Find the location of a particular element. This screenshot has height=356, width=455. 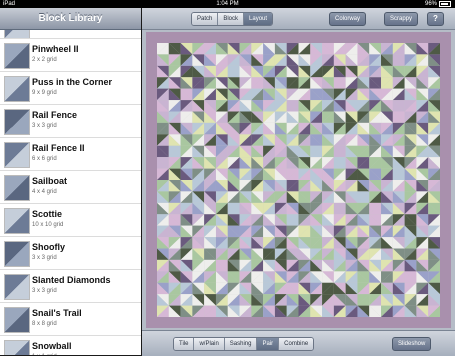

block-list-item: Shoofly 3 x 3 grid is located at coordinates (70, 253).